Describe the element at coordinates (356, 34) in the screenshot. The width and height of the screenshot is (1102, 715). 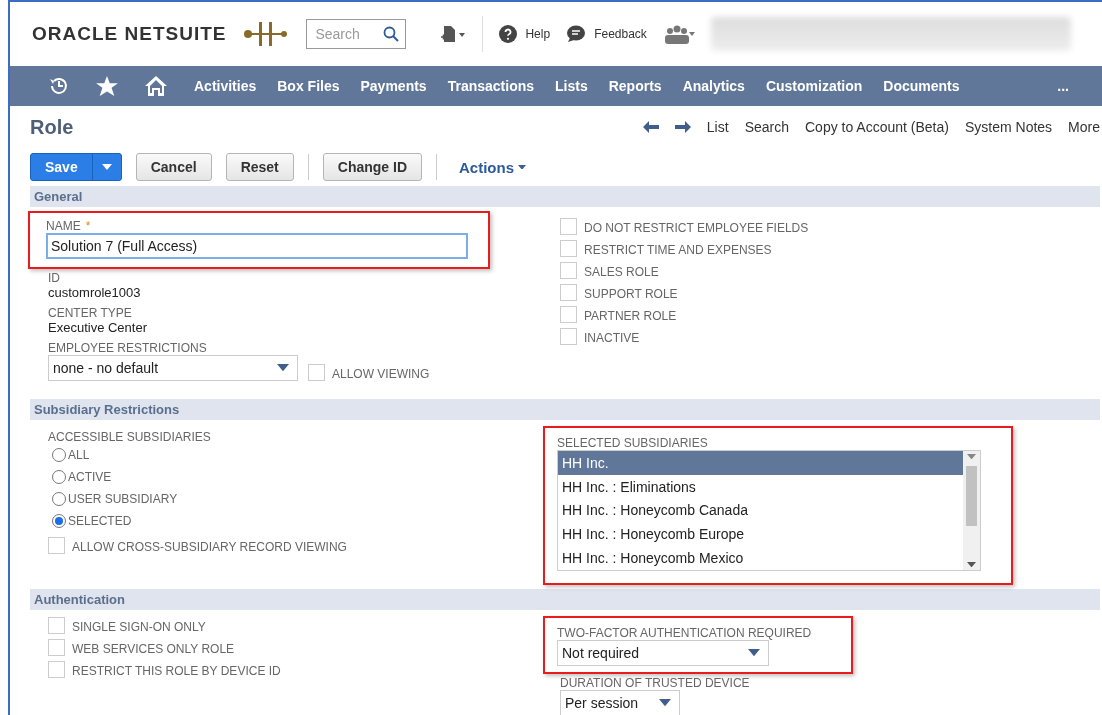
I see `search-field: Search` at that location.